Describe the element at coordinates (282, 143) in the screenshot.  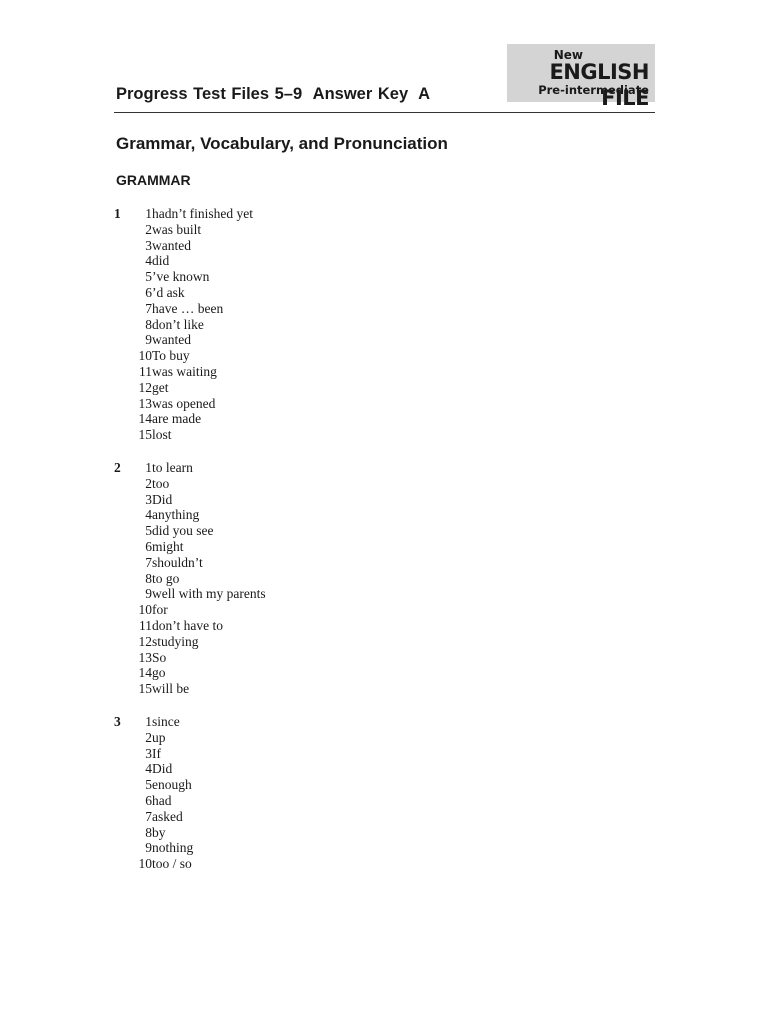
I see `section-title: Grammar, Vocabulary, and Pronunciation` at that location.